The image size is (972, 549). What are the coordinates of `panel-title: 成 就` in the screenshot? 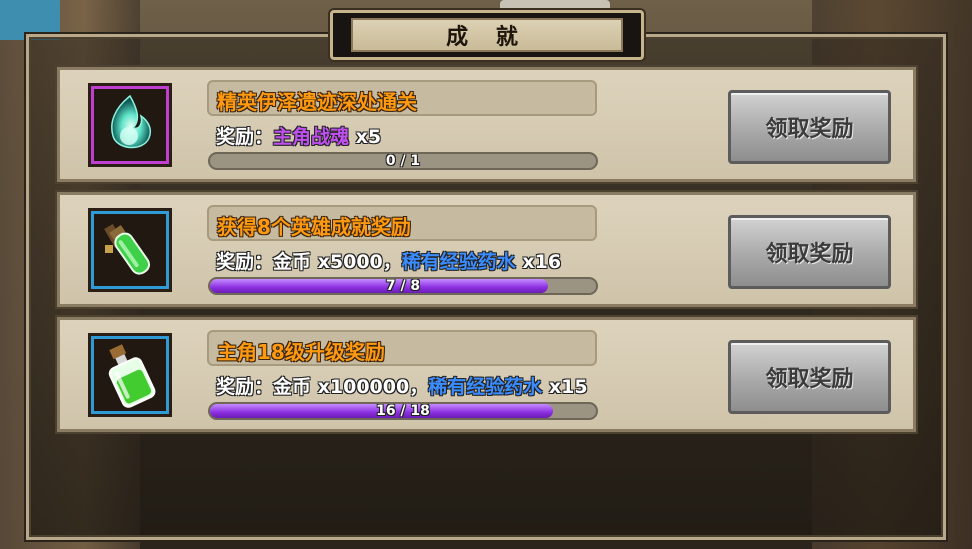 It's located at (487, 35).